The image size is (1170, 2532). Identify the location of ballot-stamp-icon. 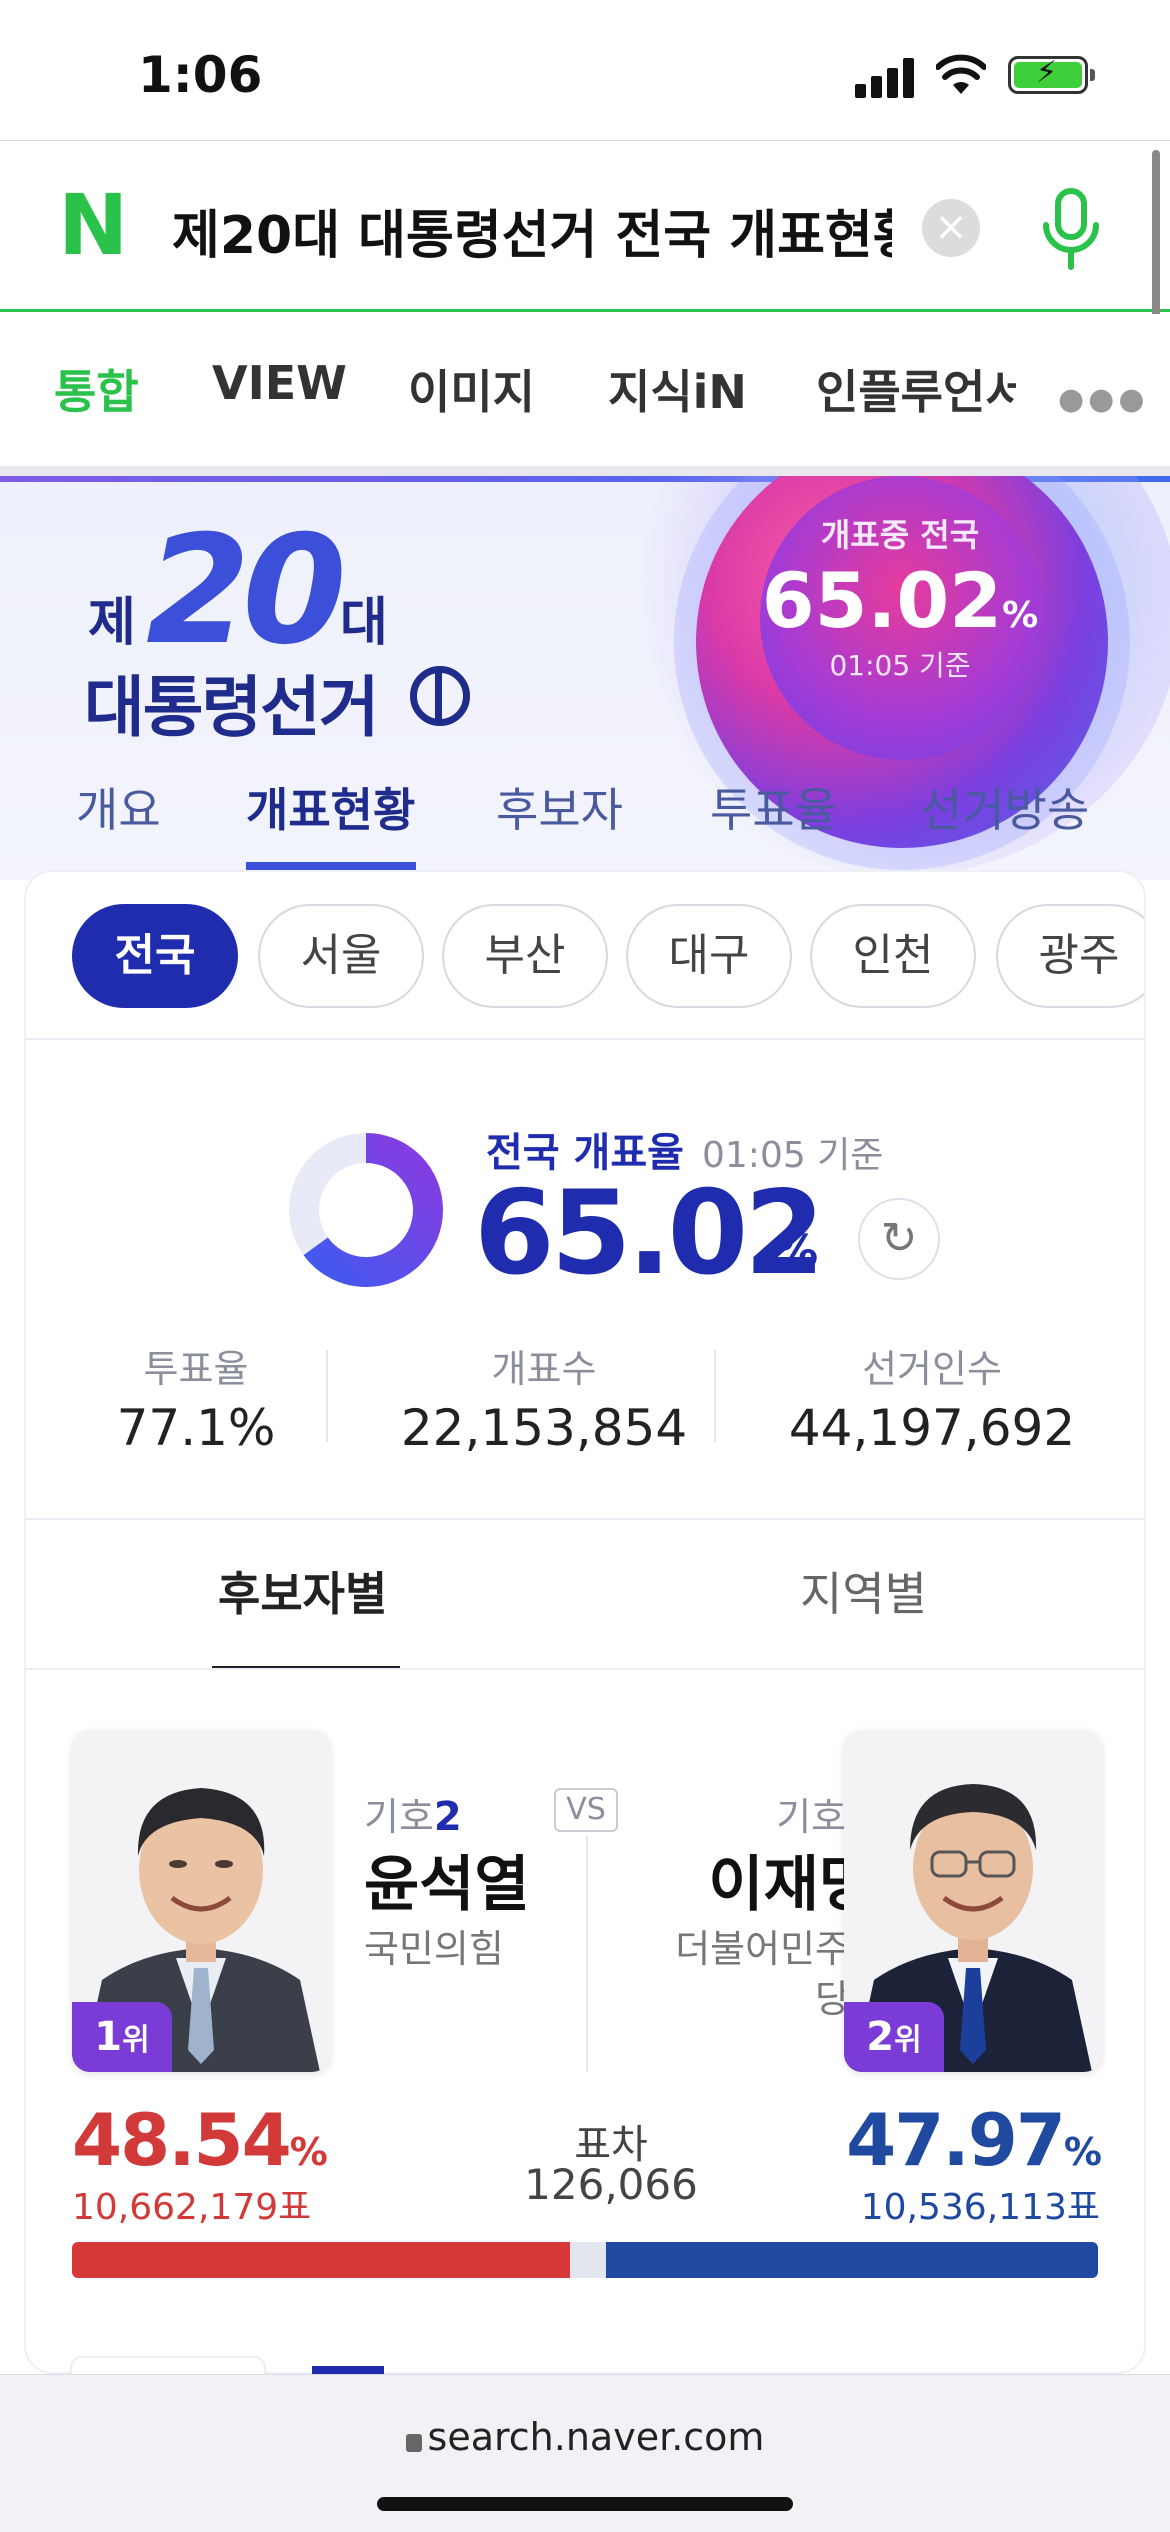
(440, 696).